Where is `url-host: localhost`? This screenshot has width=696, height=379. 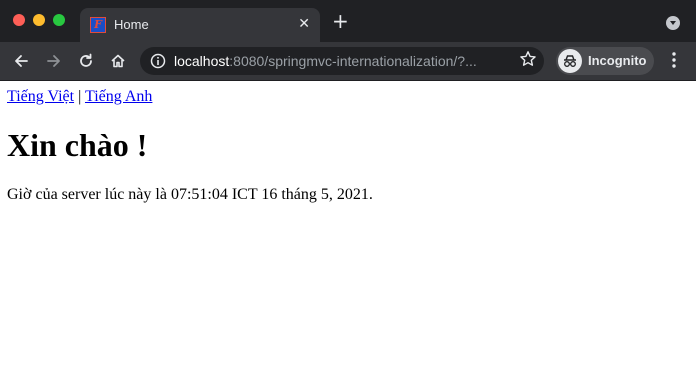 url-host: localhost is located at coordinates (202, 61).